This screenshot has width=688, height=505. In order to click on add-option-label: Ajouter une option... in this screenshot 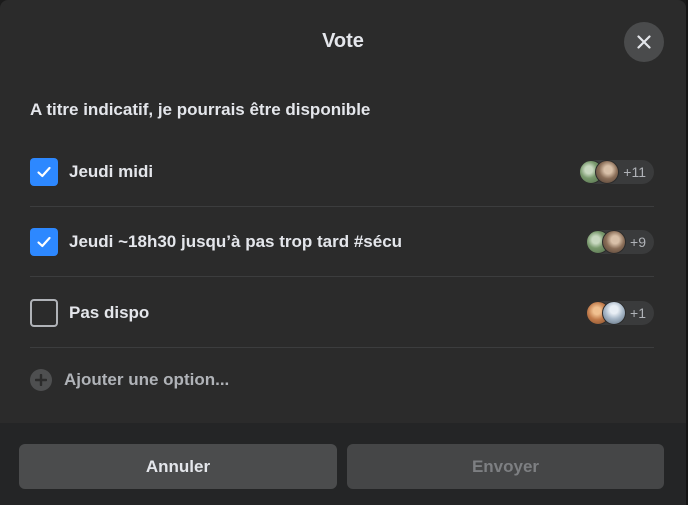, I will do `click(147, 379)`.